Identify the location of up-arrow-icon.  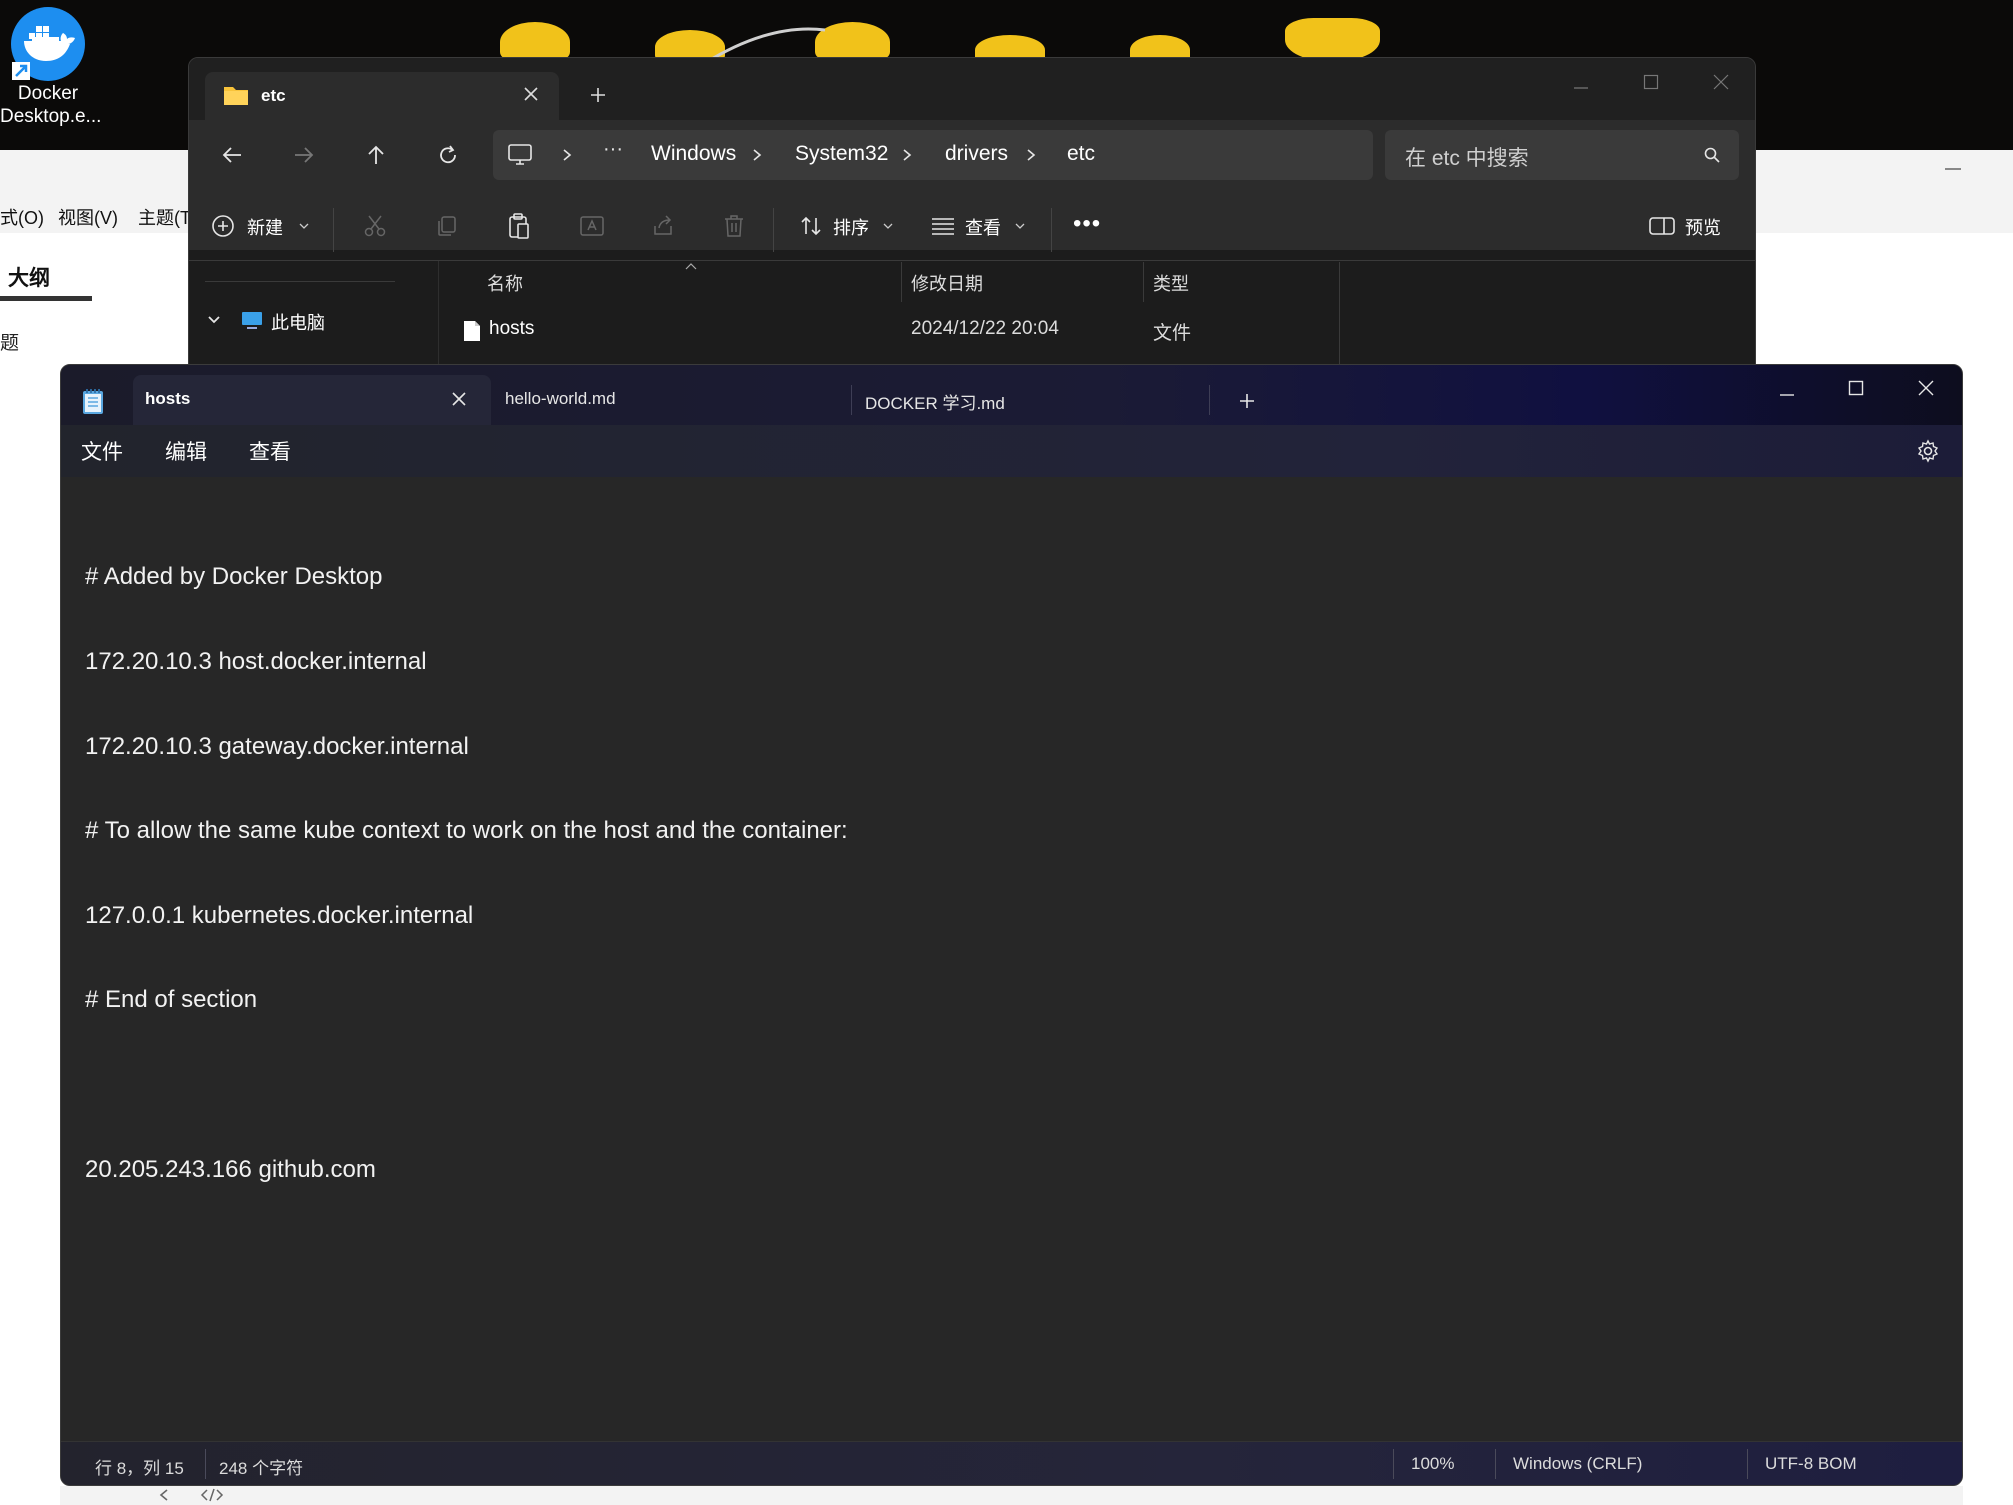
(376, 155).